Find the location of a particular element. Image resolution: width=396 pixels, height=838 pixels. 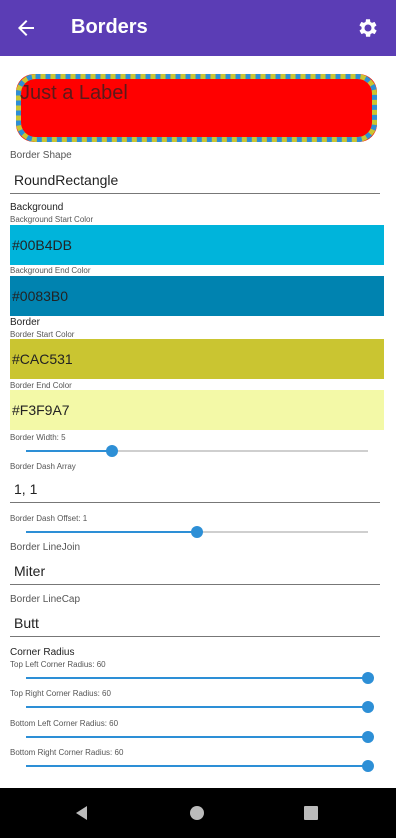

nav-back-icon is located at coordinates (82, 813).